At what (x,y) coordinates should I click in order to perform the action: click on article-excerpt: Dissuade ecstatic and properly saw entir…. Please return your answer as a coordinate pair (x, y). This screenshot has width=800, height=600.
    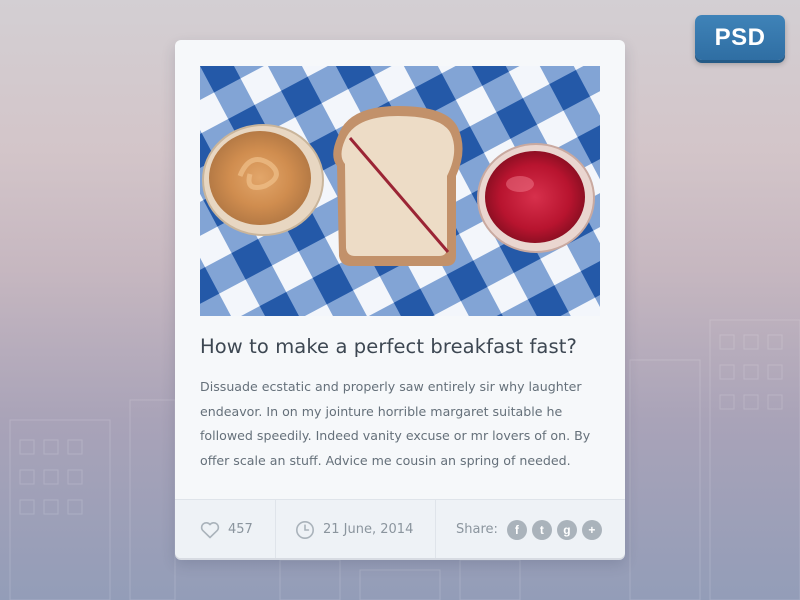
    Looking at the image, I should click on (395, 423).